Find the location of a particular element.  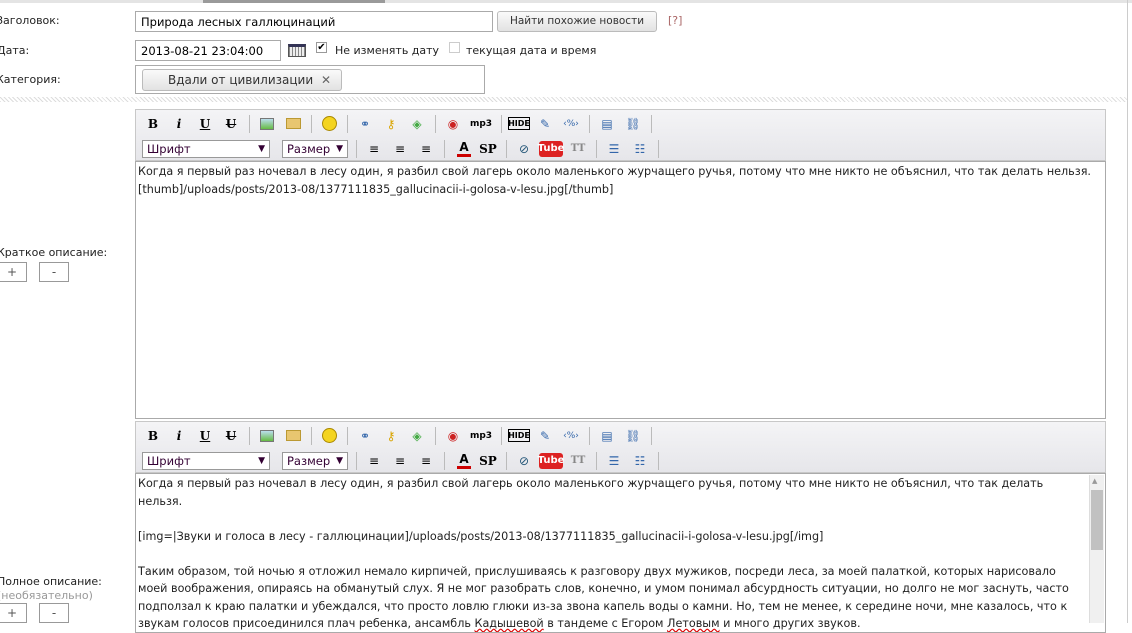

category-select: Вдали от цивилизации ✕ is located at coordinates (310, 79).